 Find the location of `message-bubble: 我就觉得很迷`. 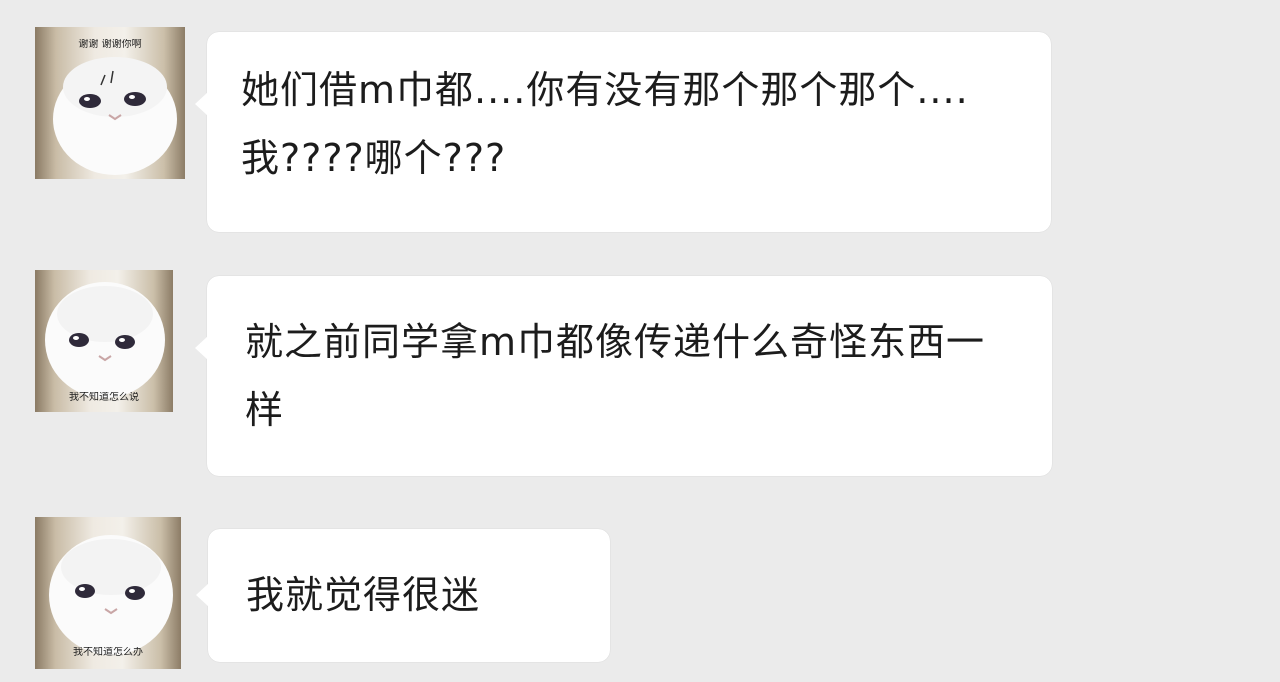

message-bubble: 我就觉得很迷 is located at coordinates (403, 595).